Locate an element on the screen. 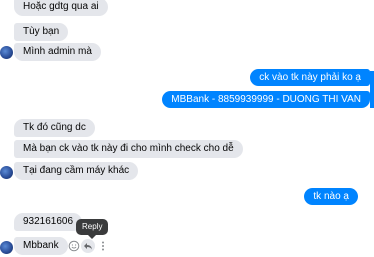 Image resolution: width=374 pixels, height=257 pixels. outgoing-message: MBBank - 8859939999 - DUONG THI VAN is located at coordinates (266, 99).